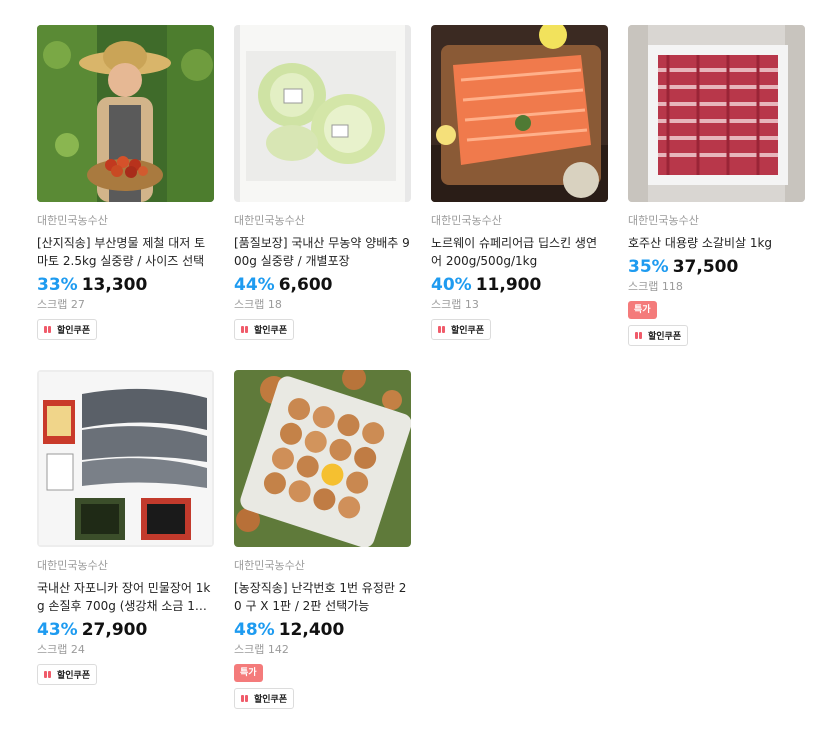  I want to click on price: 12,400, so click(311, 630).